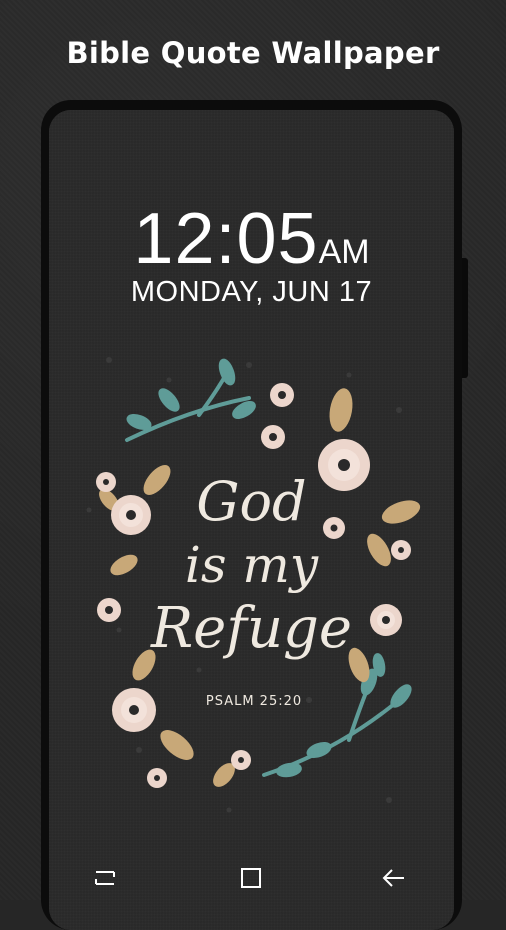 The height and width of the screenshot is (930, 506). I want to click on quote-line-3: Refuge, so click(251, 628).